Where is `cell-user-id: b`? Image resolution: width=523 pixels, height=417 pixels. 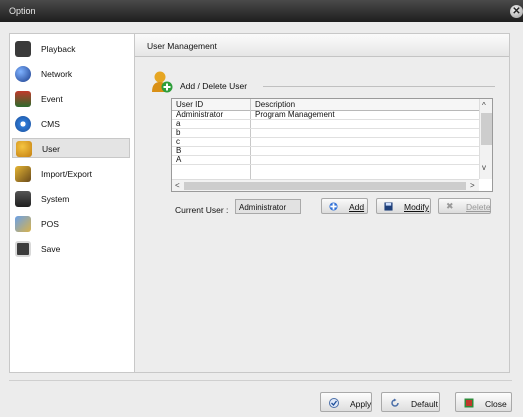
cell-user-id: b is located at coordinates (178, 132).